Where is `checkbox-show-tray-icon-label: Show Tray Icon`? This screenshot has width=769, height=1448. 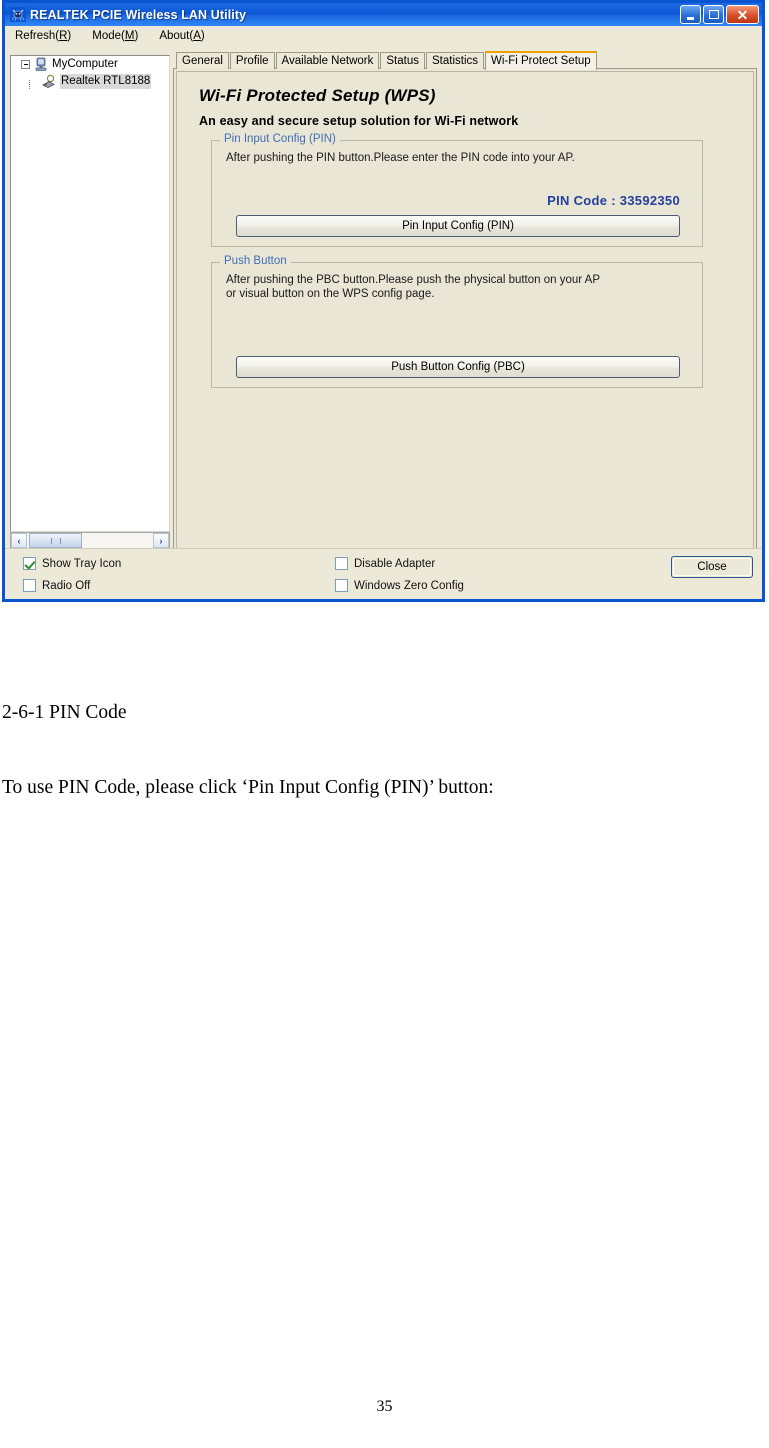 checkbox-show-tray-icon-label: Show Tray Icon is located at coordinates (82, 563).